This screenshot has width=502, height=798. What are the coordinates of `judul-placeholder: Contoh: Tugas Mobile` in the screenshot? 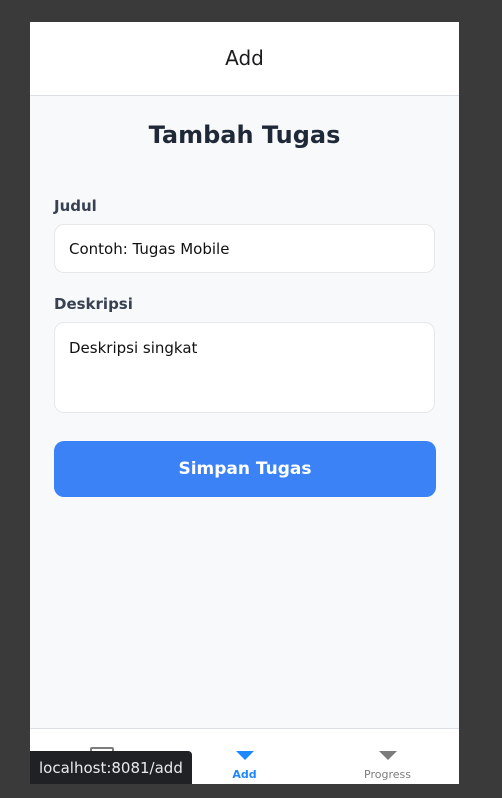 It's located at (149, 248).